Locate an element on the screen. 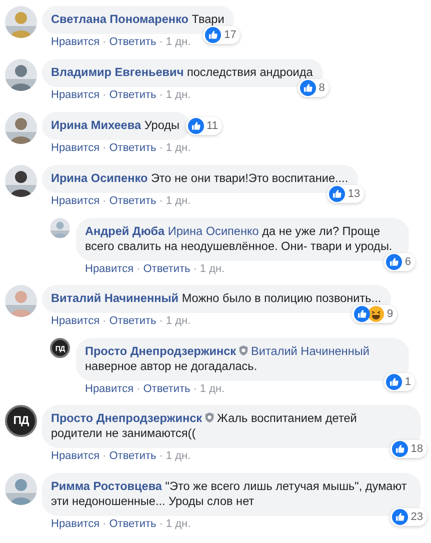 Image resolution: width=431 pixels, height=543 pixels. reaction-count: 9 is located at coordinates (375, 314).